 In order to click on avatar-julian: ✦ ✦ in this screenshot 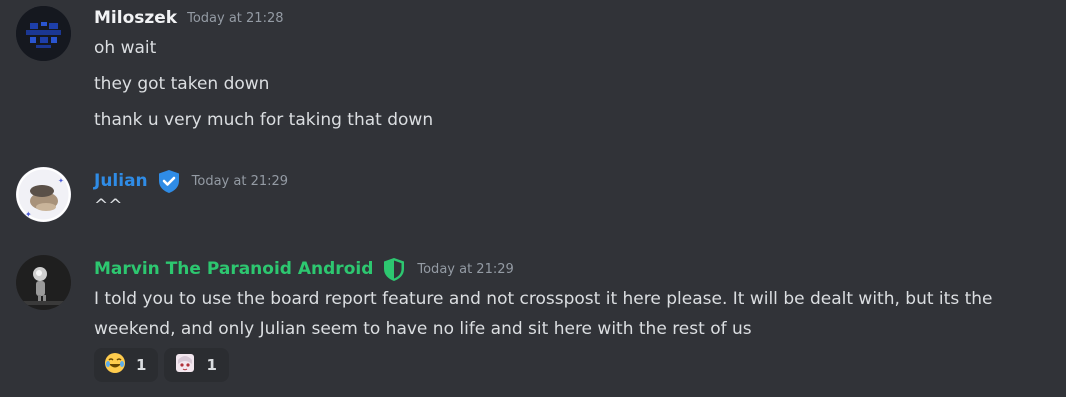, I will do `click(43, 194)`.